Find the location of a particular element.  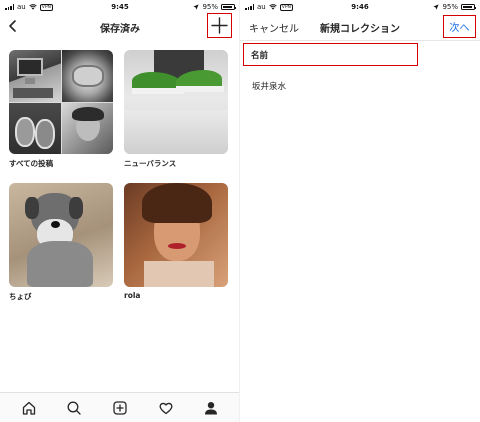

heart-icon is located at coordinates (166, 408).